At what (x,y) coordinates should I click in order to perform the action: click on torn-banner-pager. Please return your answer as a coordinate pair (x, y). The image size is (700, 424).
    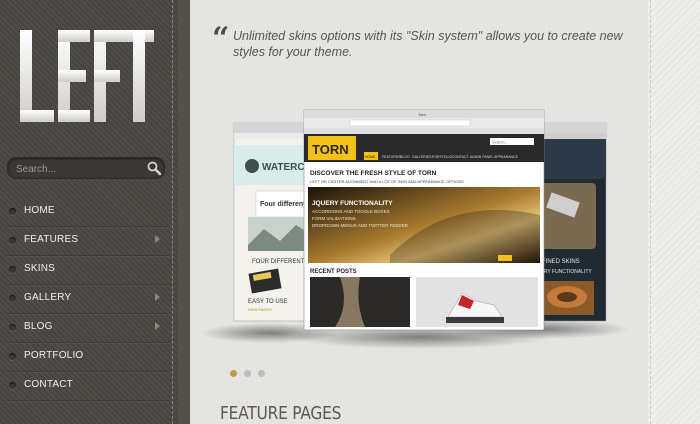
    Looking at the image, I should click on (505, 258).